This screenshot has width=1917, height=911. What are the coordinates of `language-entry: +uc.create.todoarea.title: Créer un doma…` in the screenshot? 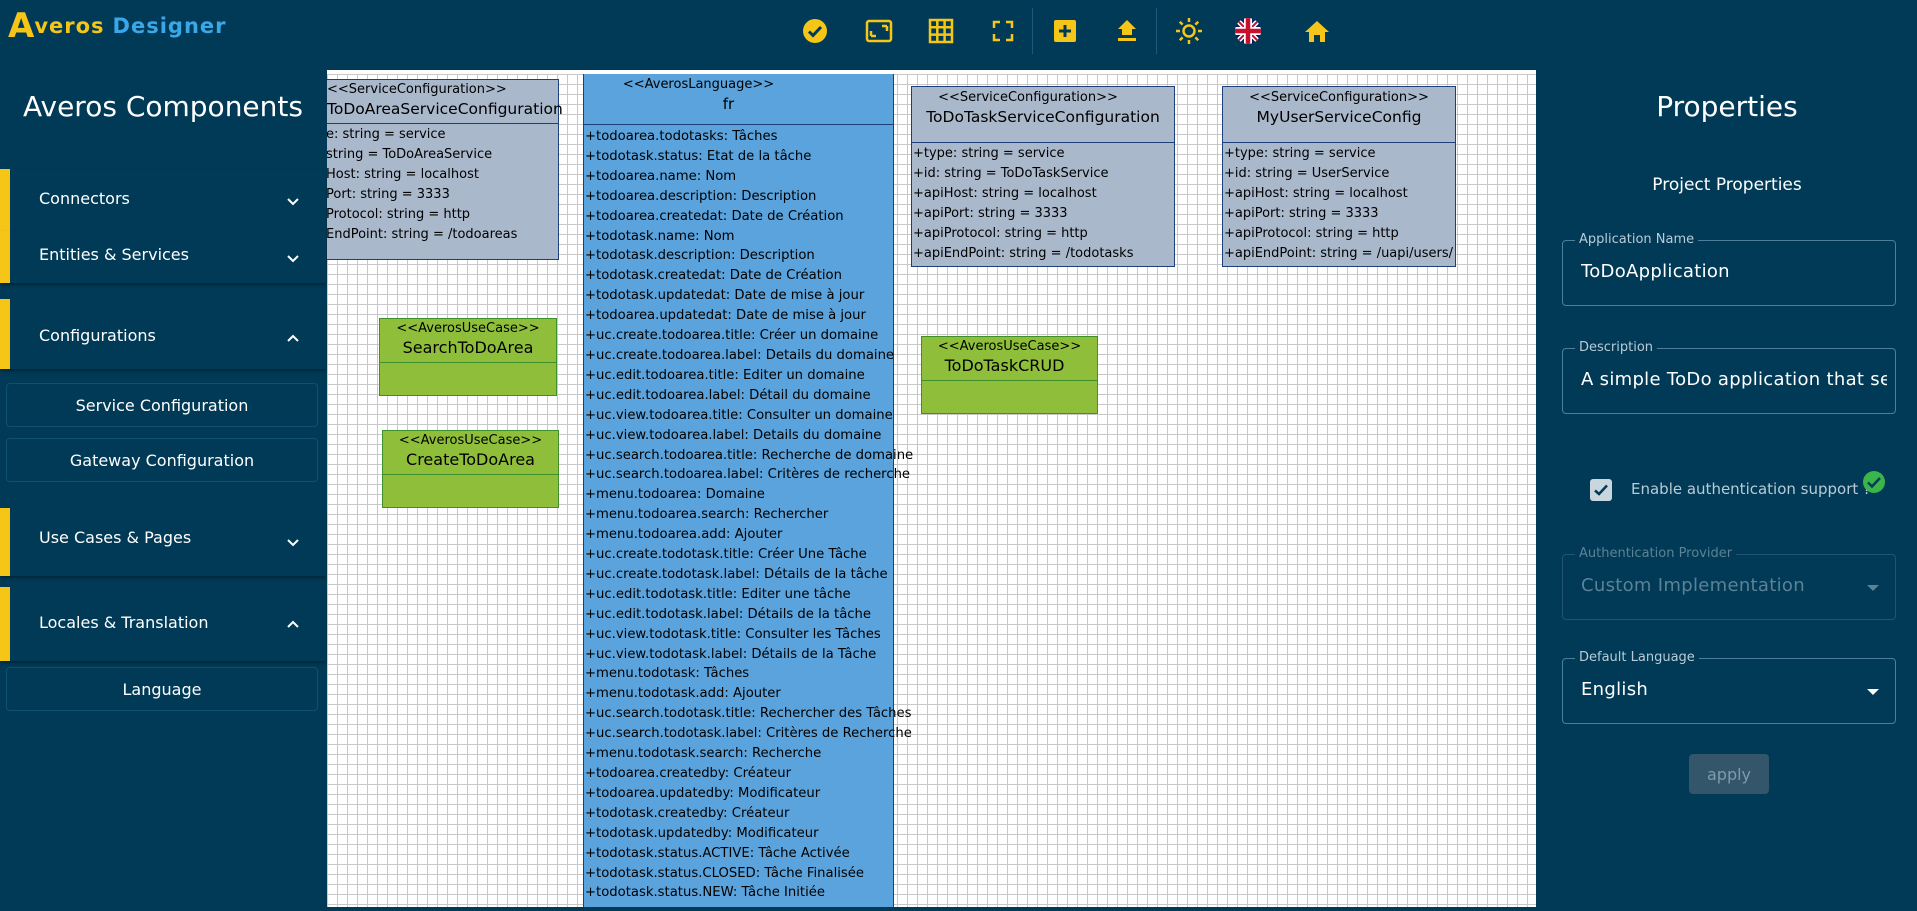 It's located at (732, 336).